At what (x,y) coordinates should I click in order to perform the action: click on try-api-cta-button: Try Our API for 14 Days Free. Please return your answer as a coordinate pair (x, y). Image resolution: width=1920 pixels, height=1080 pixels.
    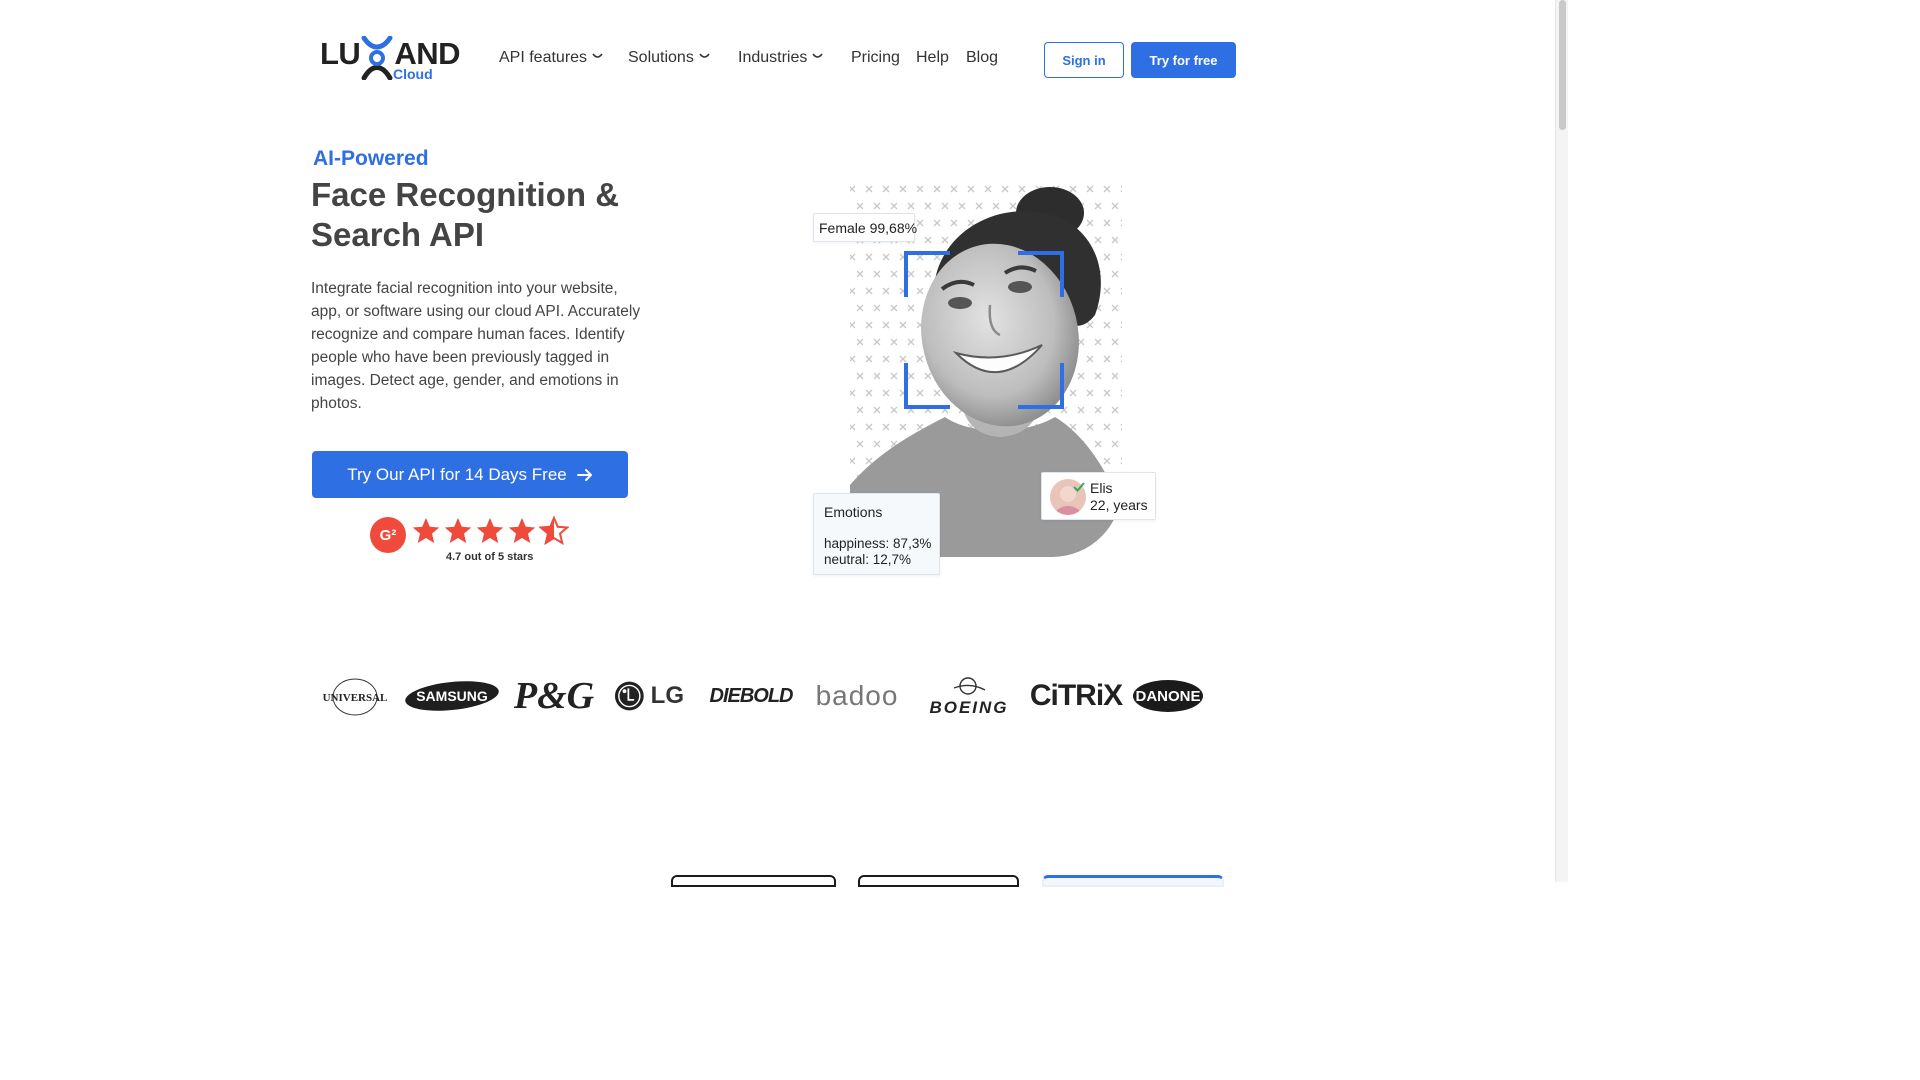
    Looking at the image, I should click on (470, 474).